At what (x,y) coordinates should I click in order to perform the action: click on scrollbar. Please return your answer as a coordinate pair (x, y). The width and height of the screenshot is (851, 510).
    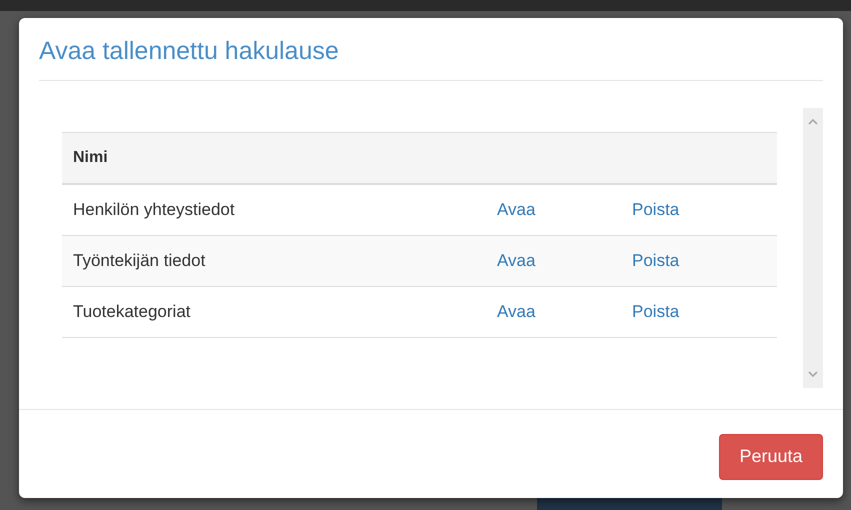
    Looking at the image, I should click on (813, 248).